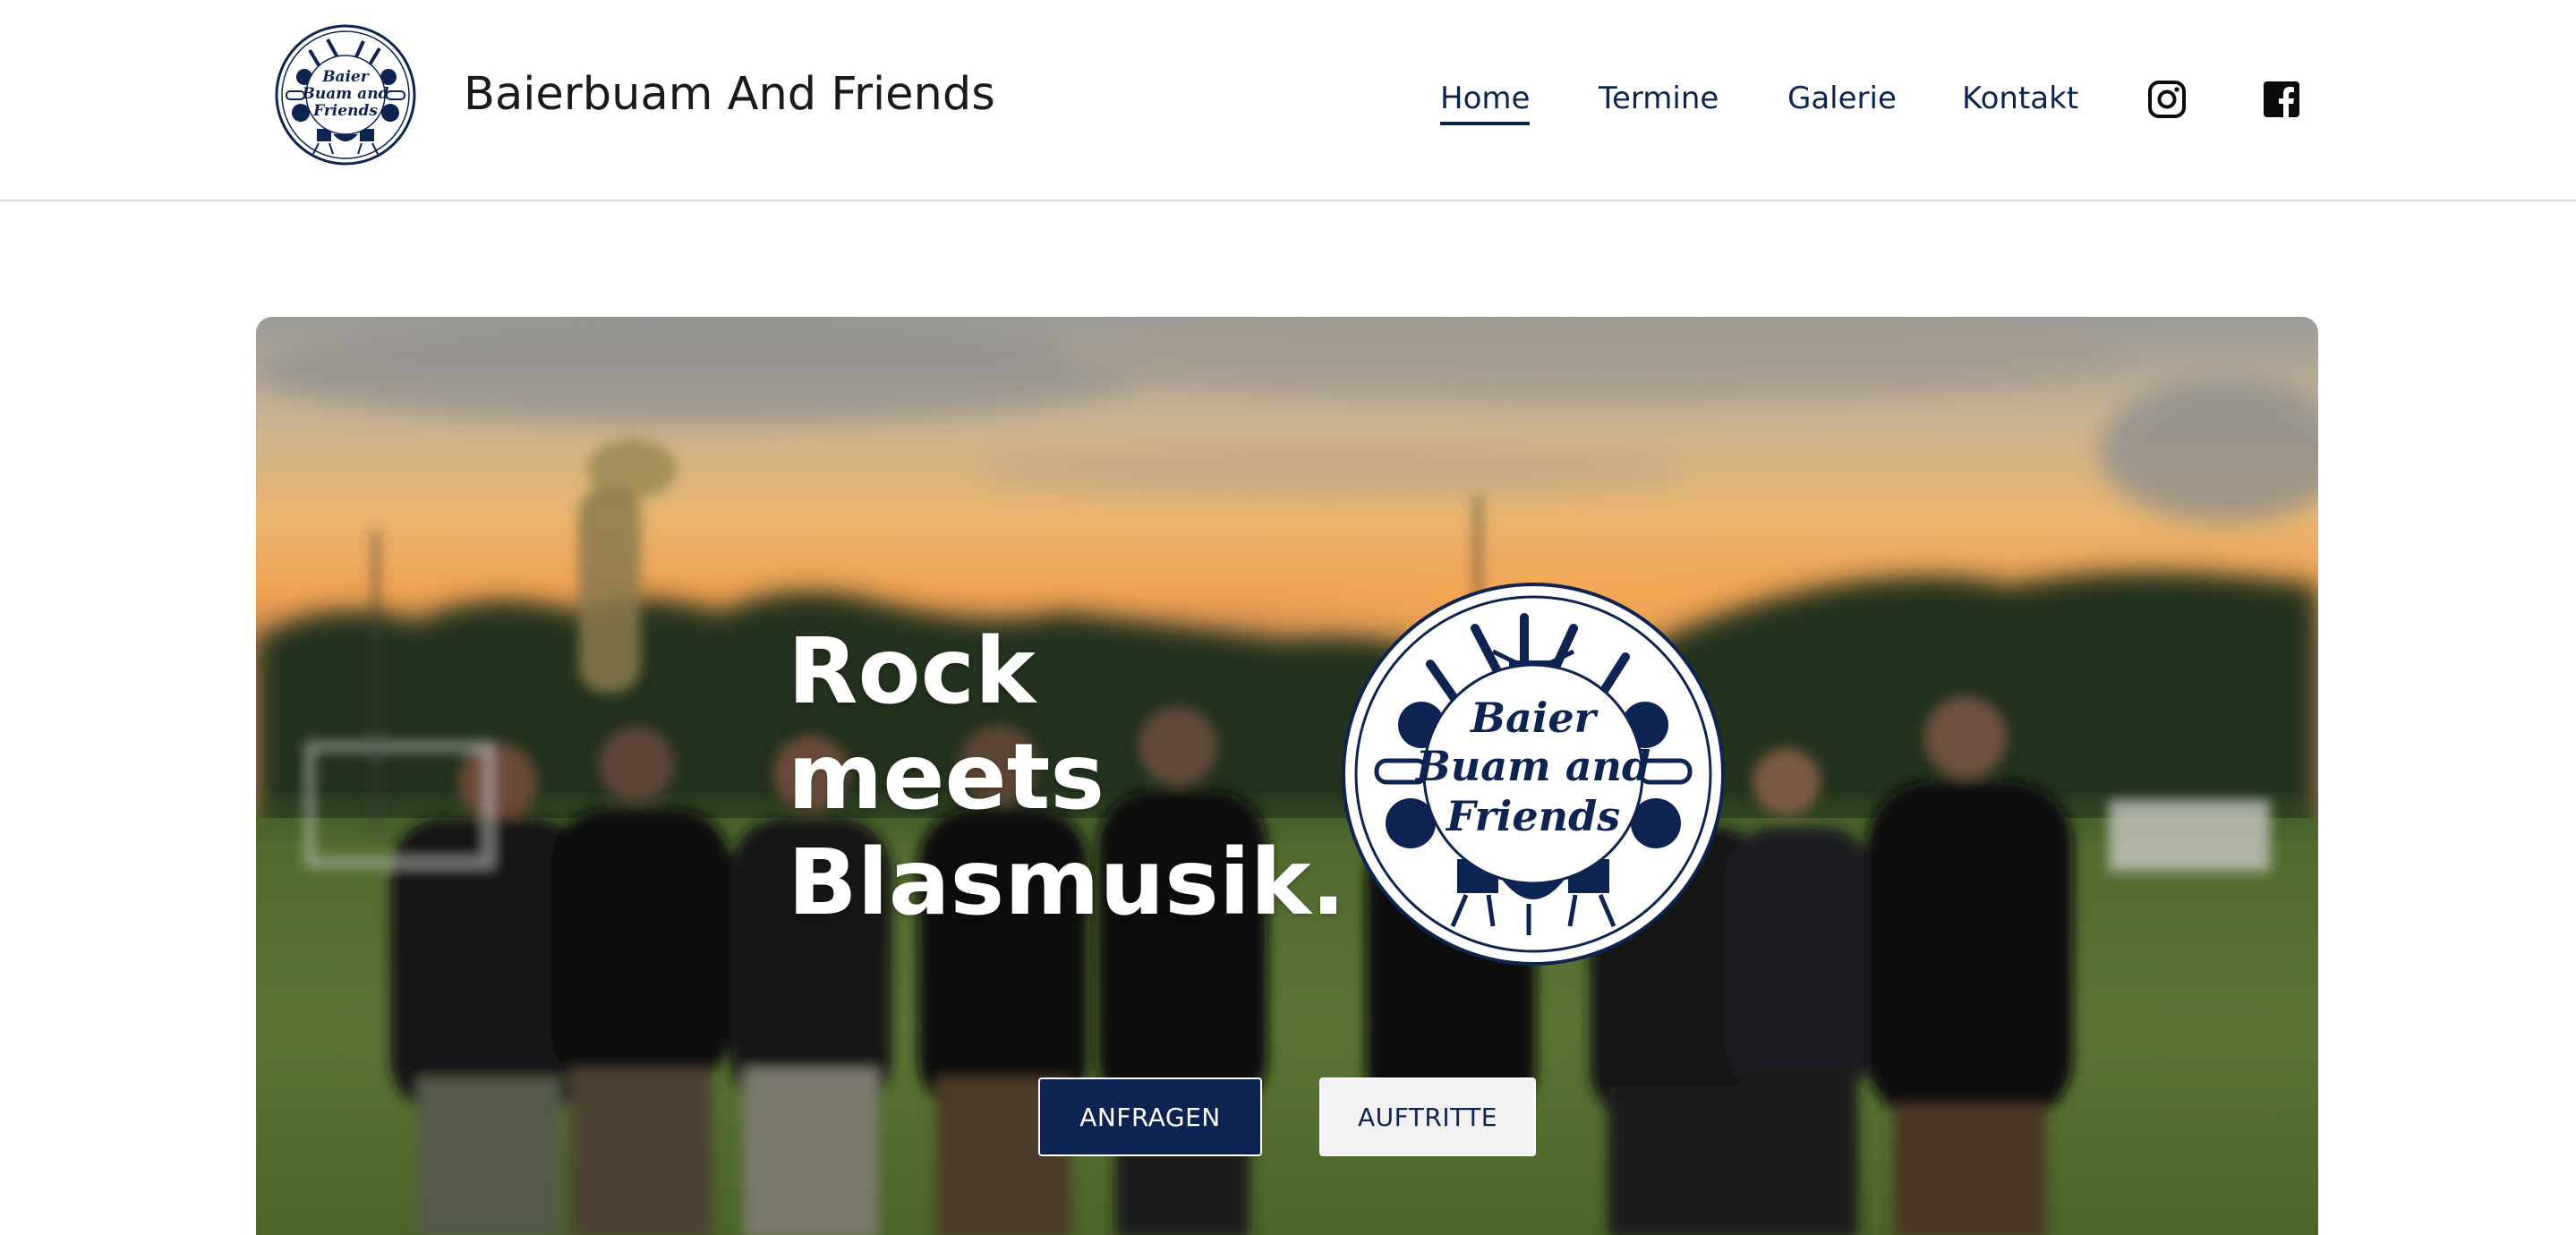 Image resolution: width=2576 pixels, height=1235 pixels. I want to click on brand-logo: Baier Buam and Friends, so click(345, 94).